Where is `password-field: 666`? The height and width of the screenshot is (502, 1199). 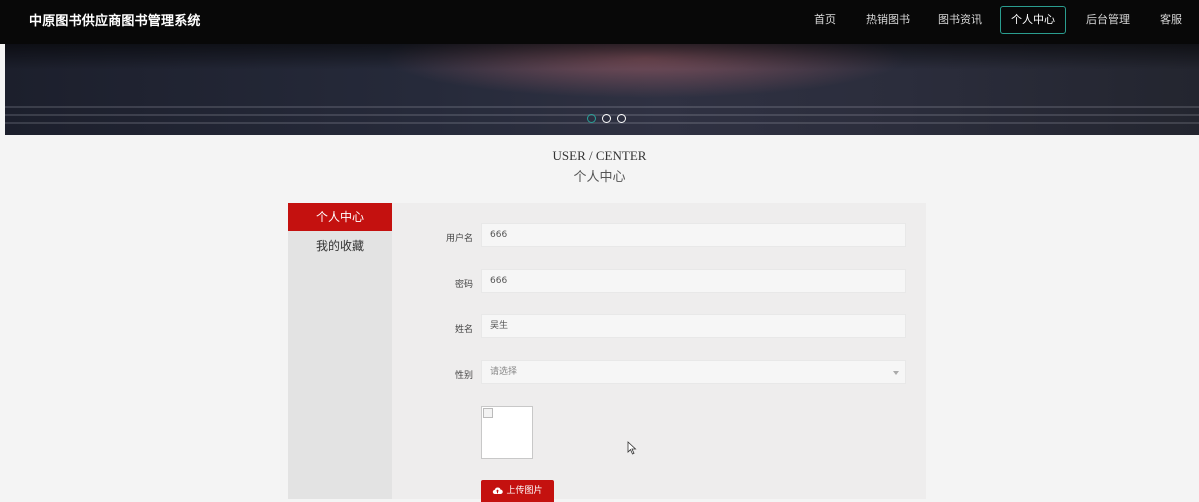
password-field: 666 is located at coordinates (693, 281).